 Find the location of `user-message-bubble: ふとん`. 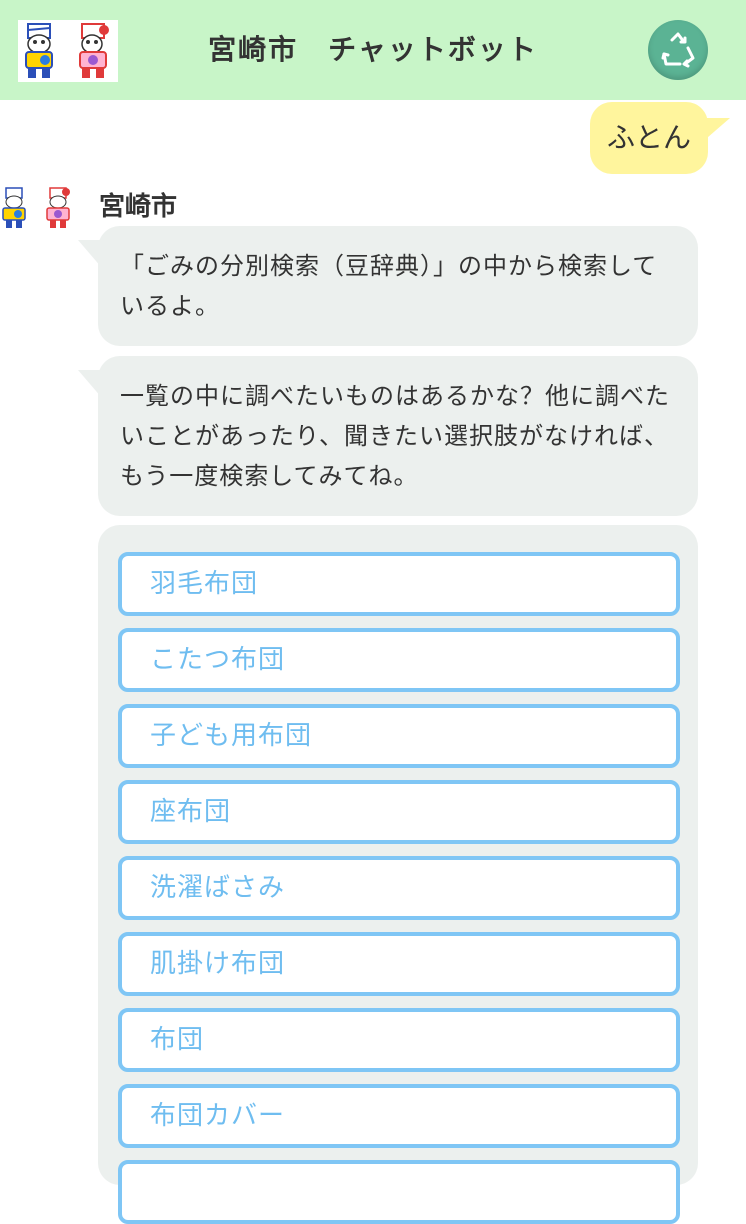

user-message-bubble: ふとん is located at coordinates (649, 138).